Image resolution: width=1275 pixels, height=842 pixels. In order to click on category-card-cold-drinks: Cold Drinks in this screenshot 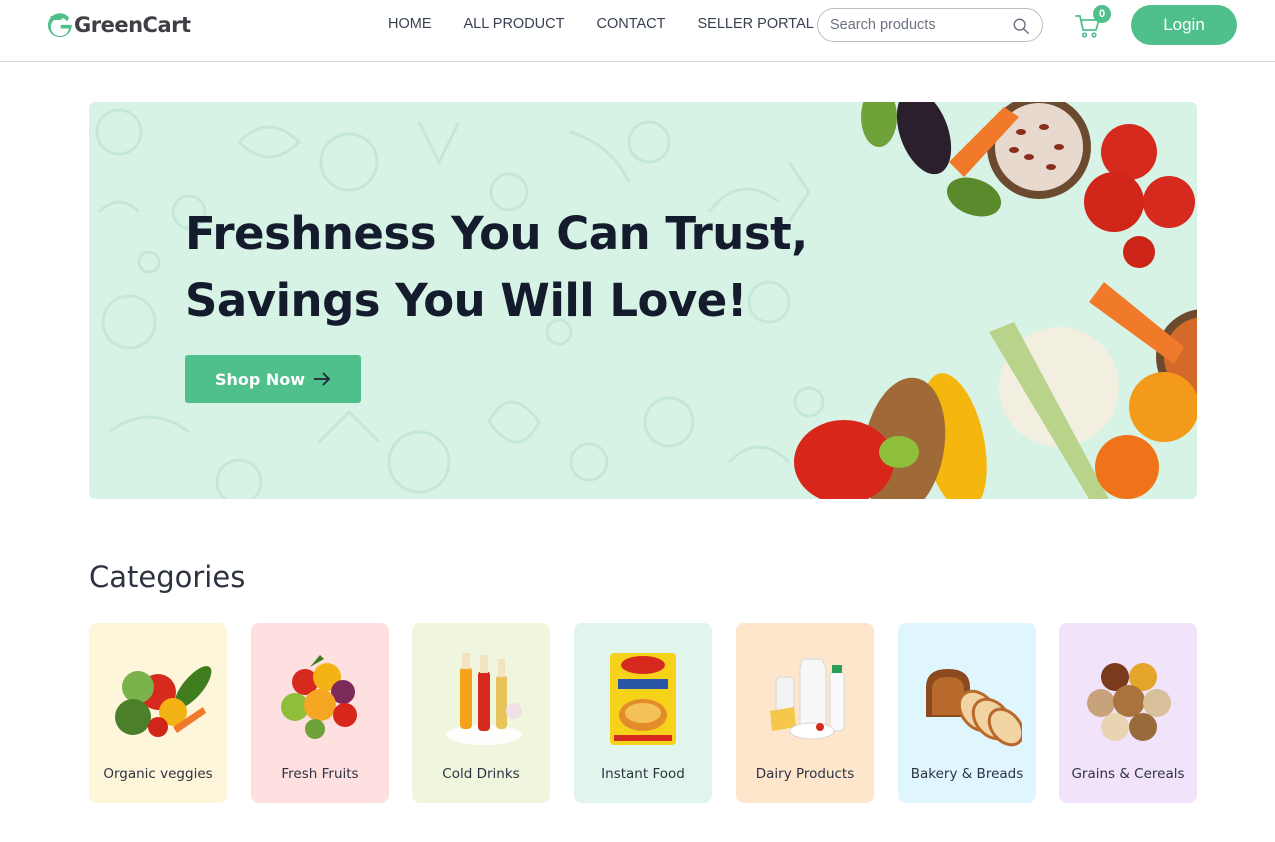, I will do `click(481, 713)`.